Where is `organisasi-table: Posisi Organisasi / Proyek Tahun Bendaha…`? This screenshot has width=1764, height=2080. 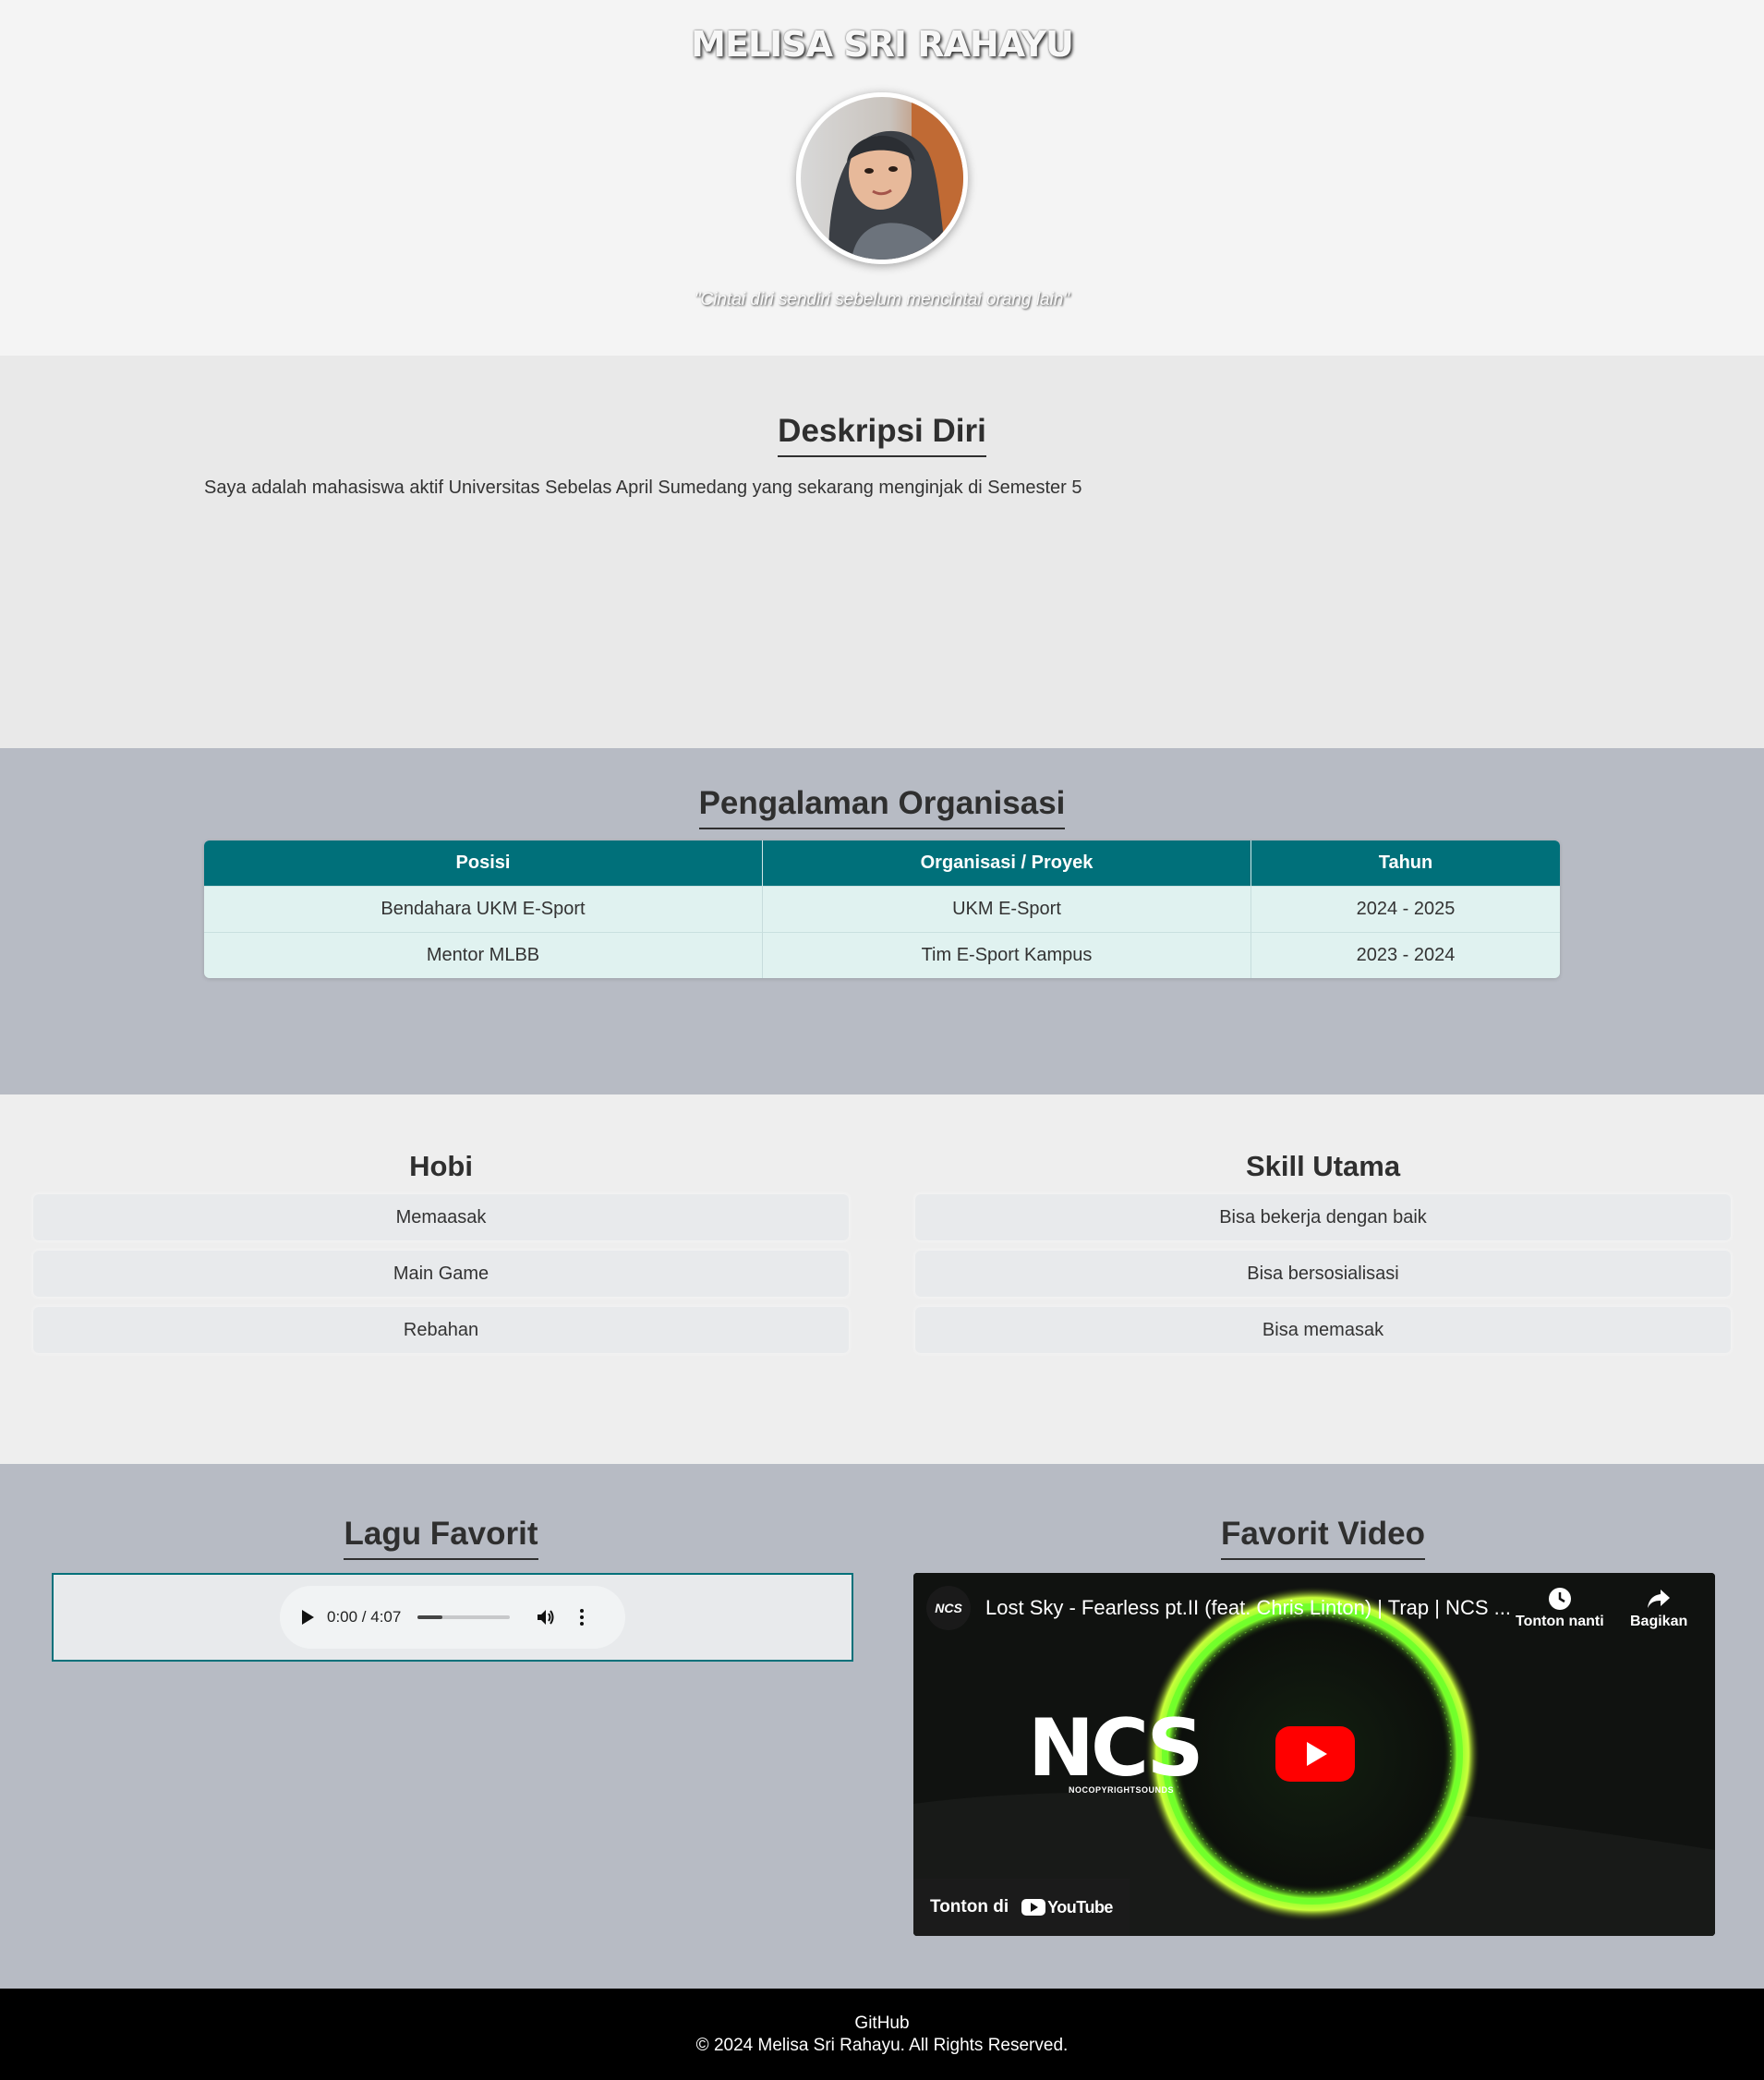
organisasi-table: Posisi Organisasi / Proyek Tahun Bendaha… is located at coordinates (882, 909).